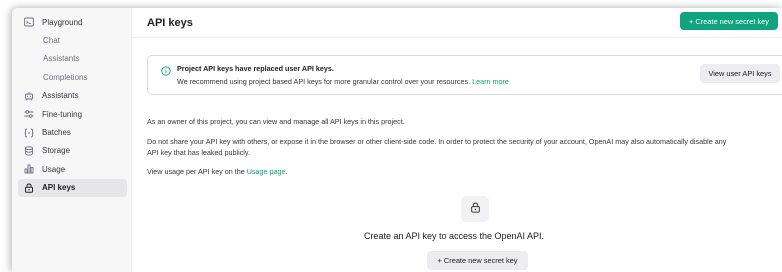 The width and height of the screenshot is (782, 272). I want to click on sidebar-item-label: Chat, so click(51, 41).